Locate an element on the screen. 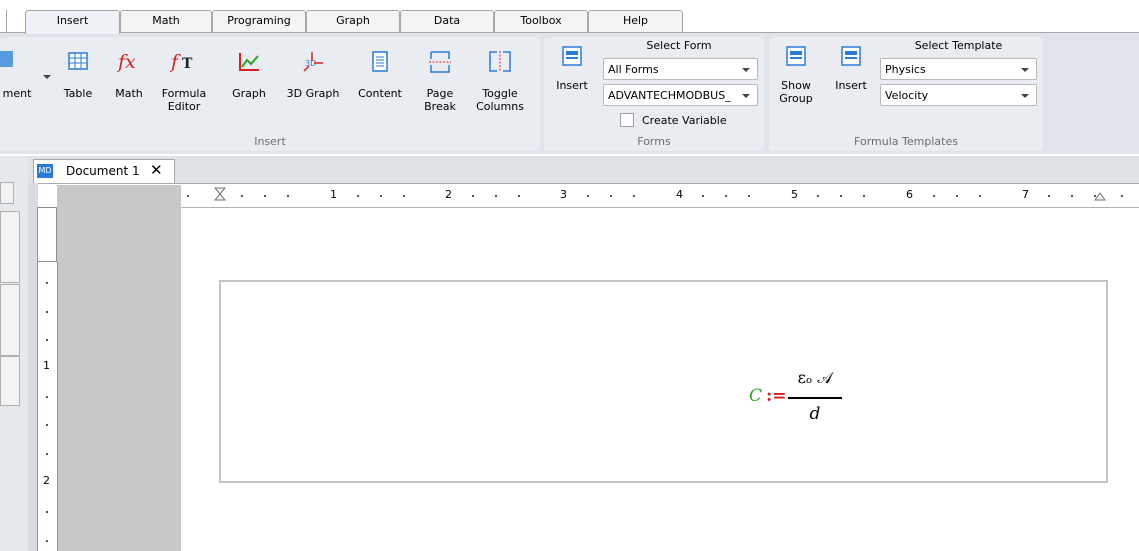  templates-group-label: Formula Templates is located at coordinates (906, 141).